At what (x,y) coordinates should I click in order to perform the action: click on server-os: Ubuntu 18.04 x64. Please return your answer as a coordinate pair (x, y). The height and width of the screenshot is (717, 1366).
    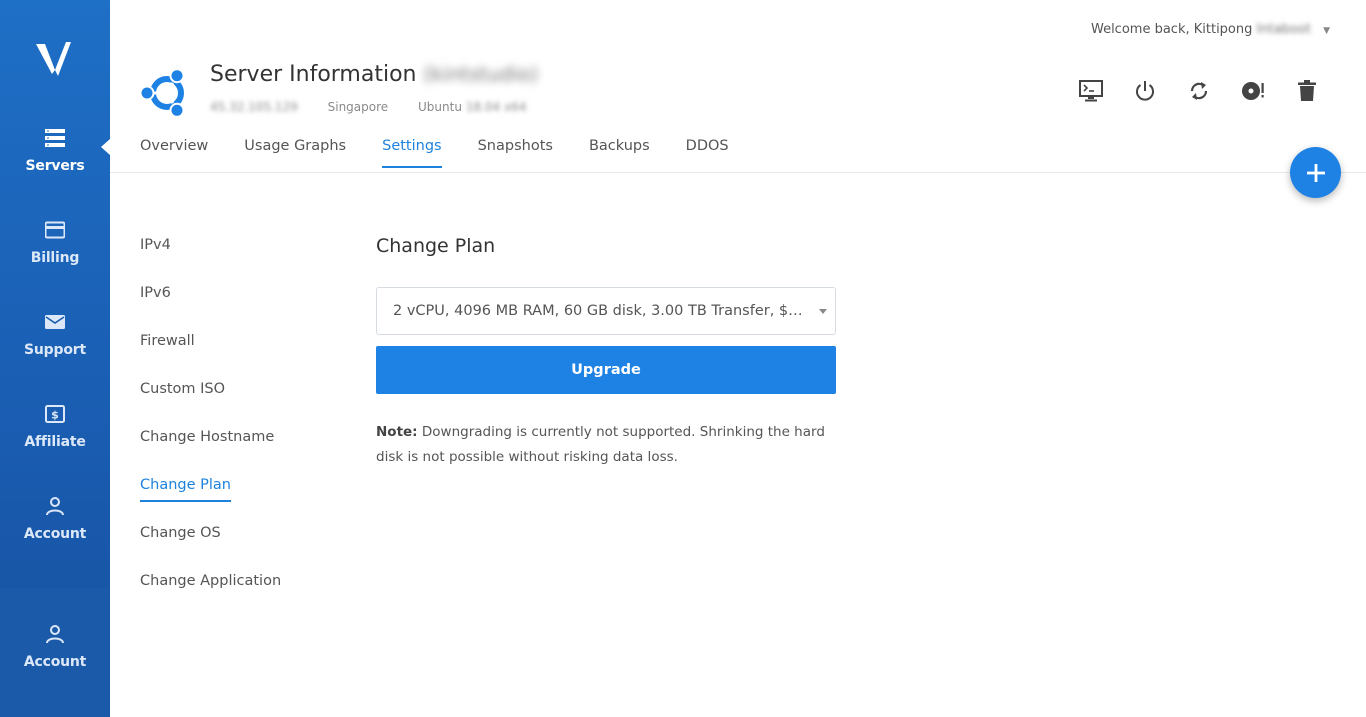
    Looking at the image, I should click on (472, 107).